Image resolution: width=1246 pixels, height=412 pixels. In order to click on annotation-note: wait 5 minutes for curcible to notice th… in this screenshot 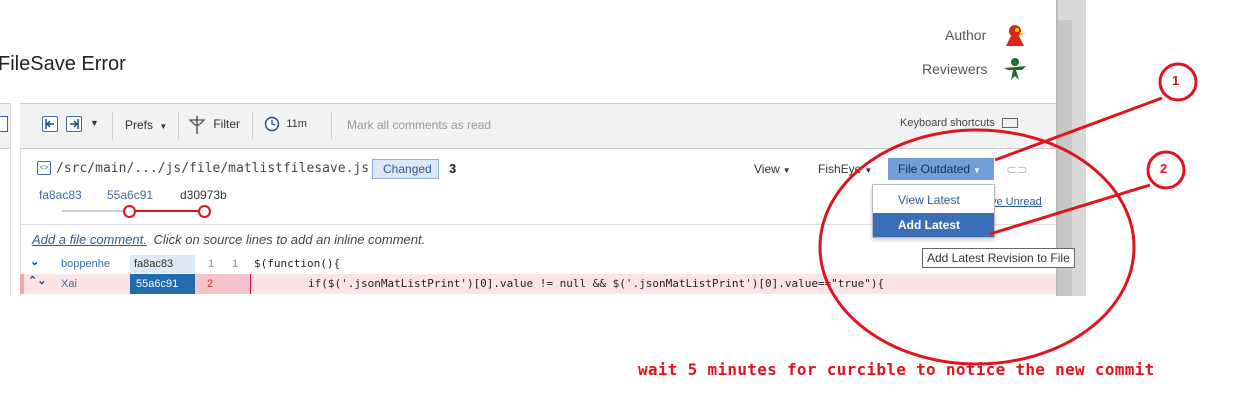, I will do `click(896, 369)`.